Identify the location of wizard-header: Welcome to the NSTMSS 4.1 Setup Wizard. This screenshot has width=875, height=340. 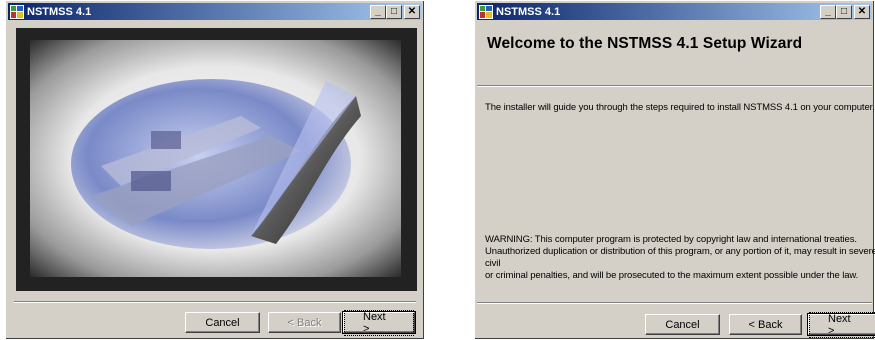
(674, 53).